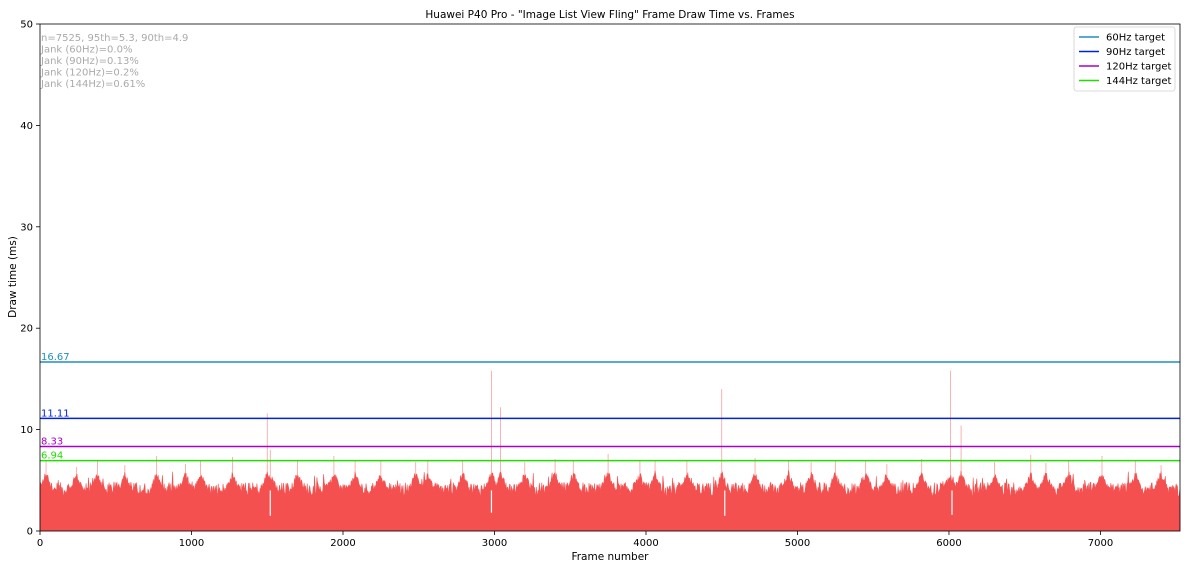 Image resolution: width=1200 pixels, height=572 pixels. I want to click on reference-line-label: 11.11, so click(55, 413).